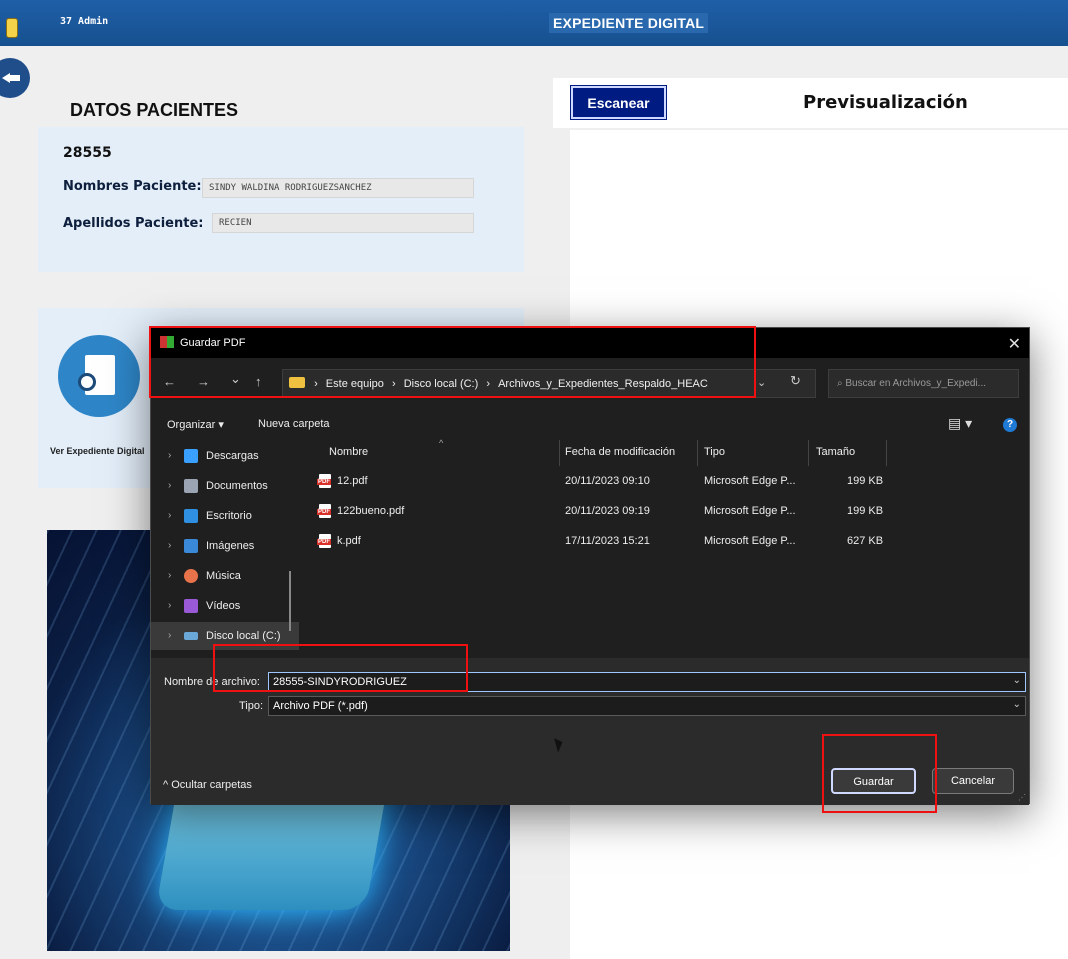  What do you see at coordinates (320, 706) in the screenshot?
I see `type-value: Archivo PDF (*.pdf)` at bounding box center [320, 706].